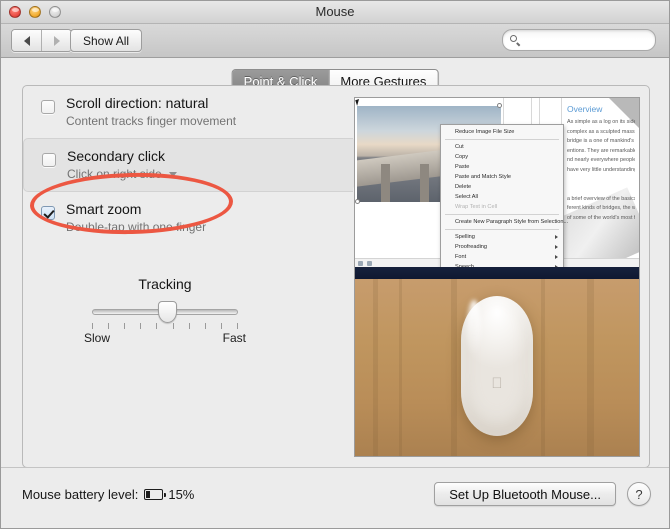  I want to click on show-all-button: Show All, so click(106, 40).